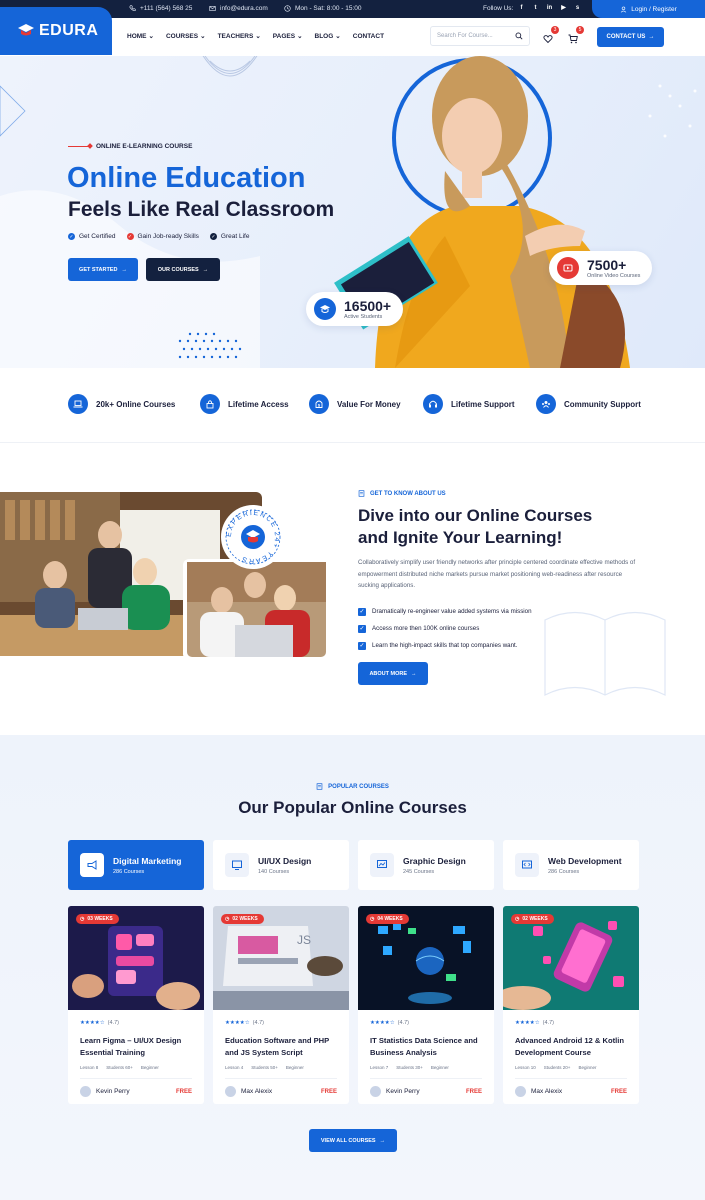 This screenshot has height=1200, width=705. I want to click on clock-icon: ◷, so click(517, 919).